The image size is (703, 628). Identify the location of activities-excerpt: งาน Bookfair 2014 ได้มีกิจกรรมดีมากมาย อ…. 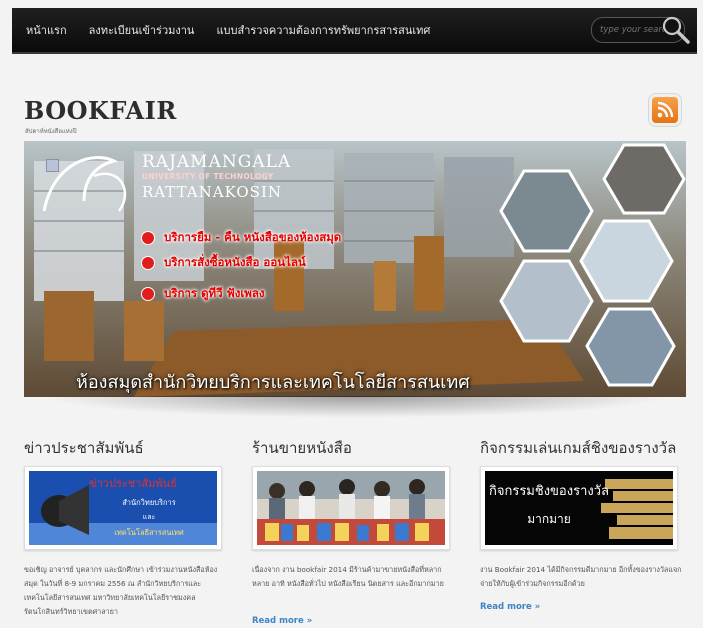
(581, 576).